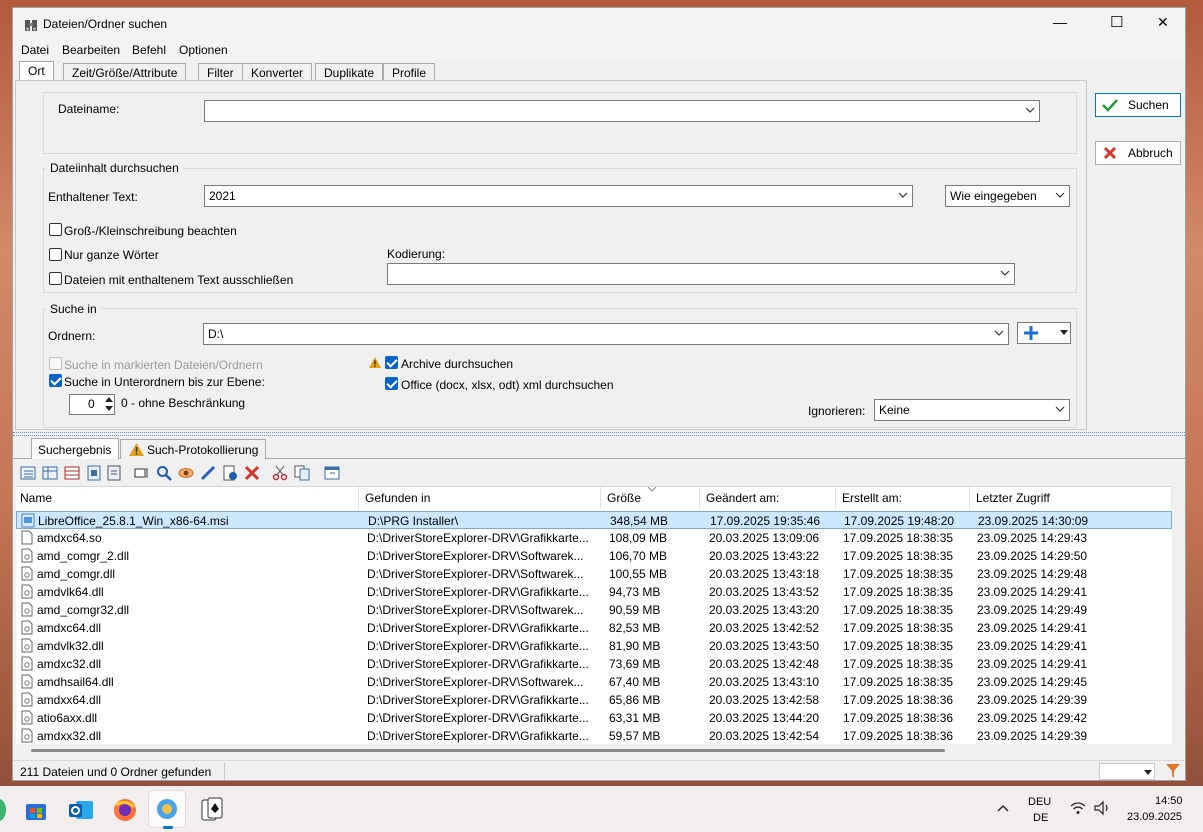  What do you see at coordinates (55, 380) in the screenshot?
I see `subfolders-checkbox` at bounding box center [55, 380].